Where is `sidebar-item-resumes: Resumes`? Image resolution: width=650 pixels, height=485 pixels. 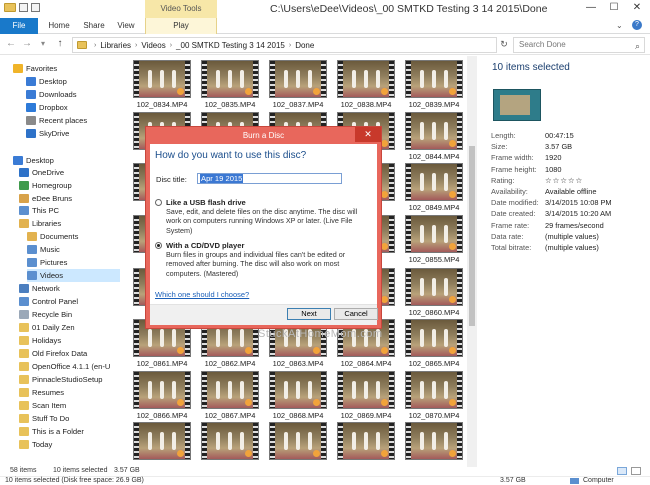 sidebar-item-resumes: Resumes is located at coordinates (69, 392).